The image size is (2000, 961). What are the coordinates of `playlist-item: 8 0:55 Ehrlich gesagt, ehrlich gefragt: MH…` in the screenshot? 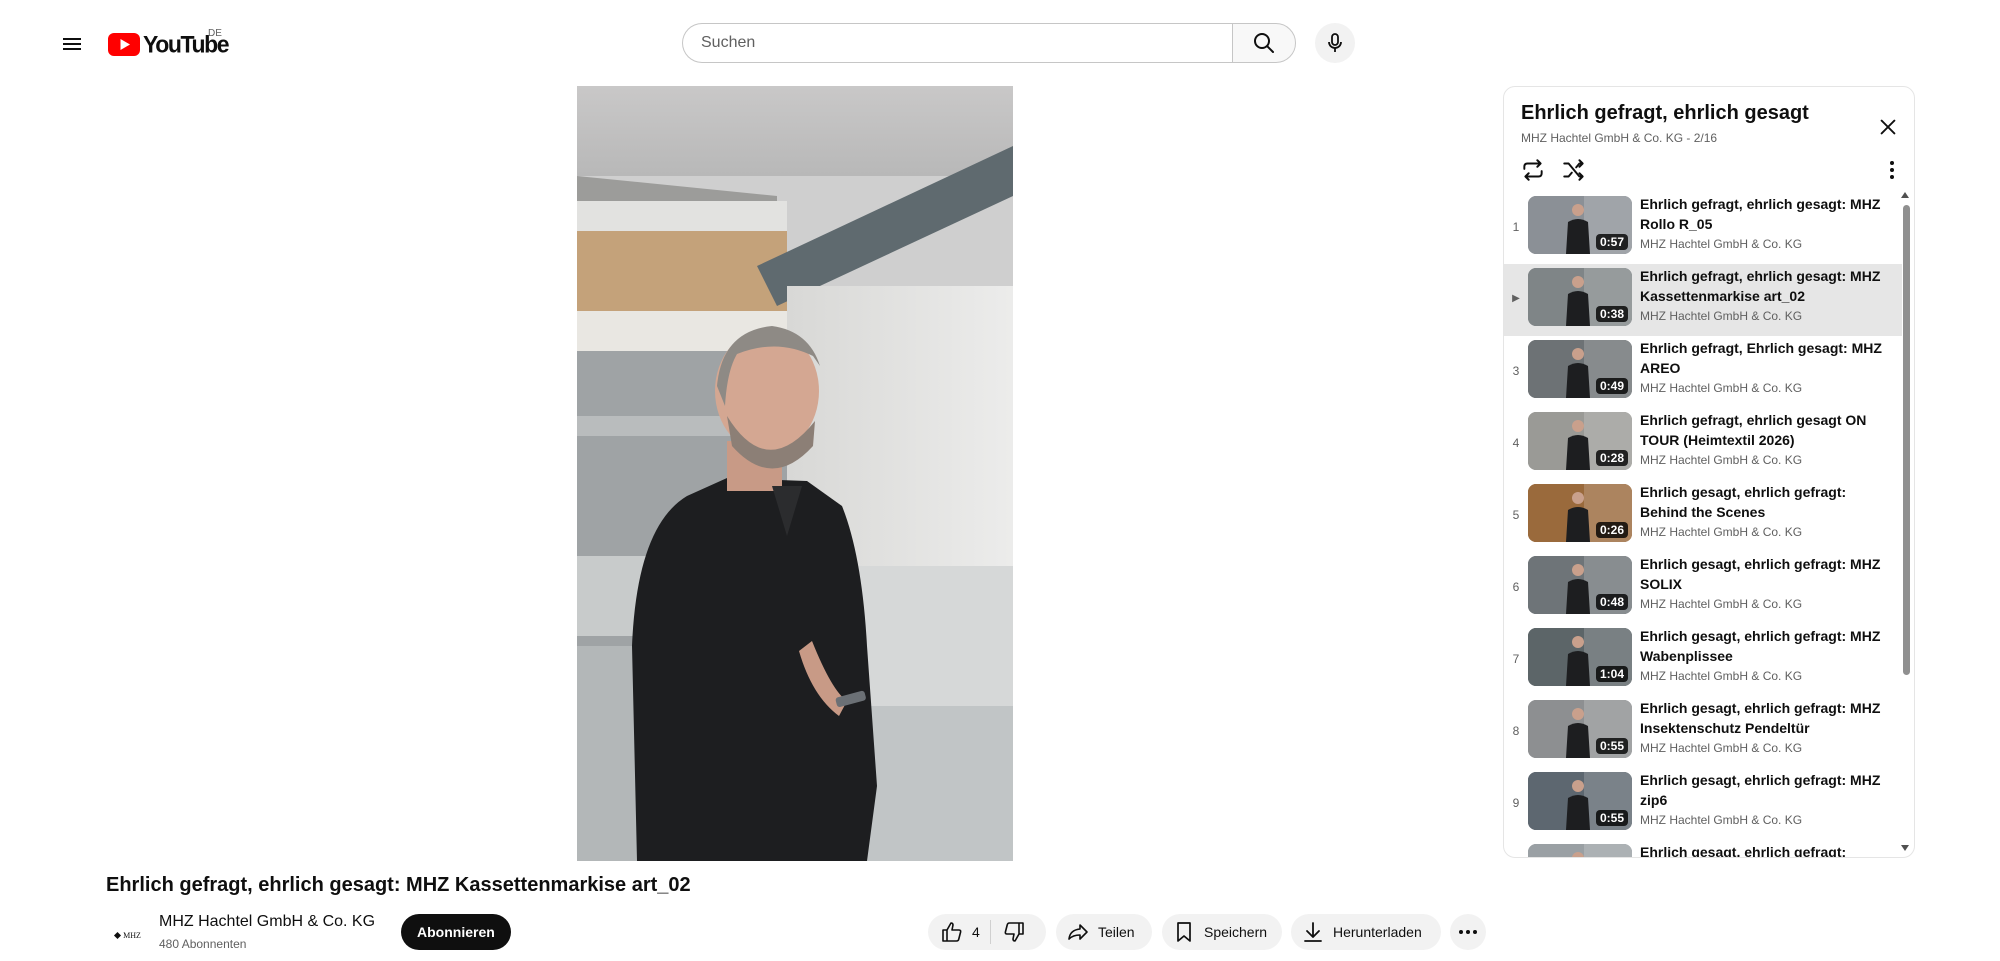 It's located at (1703, 732).